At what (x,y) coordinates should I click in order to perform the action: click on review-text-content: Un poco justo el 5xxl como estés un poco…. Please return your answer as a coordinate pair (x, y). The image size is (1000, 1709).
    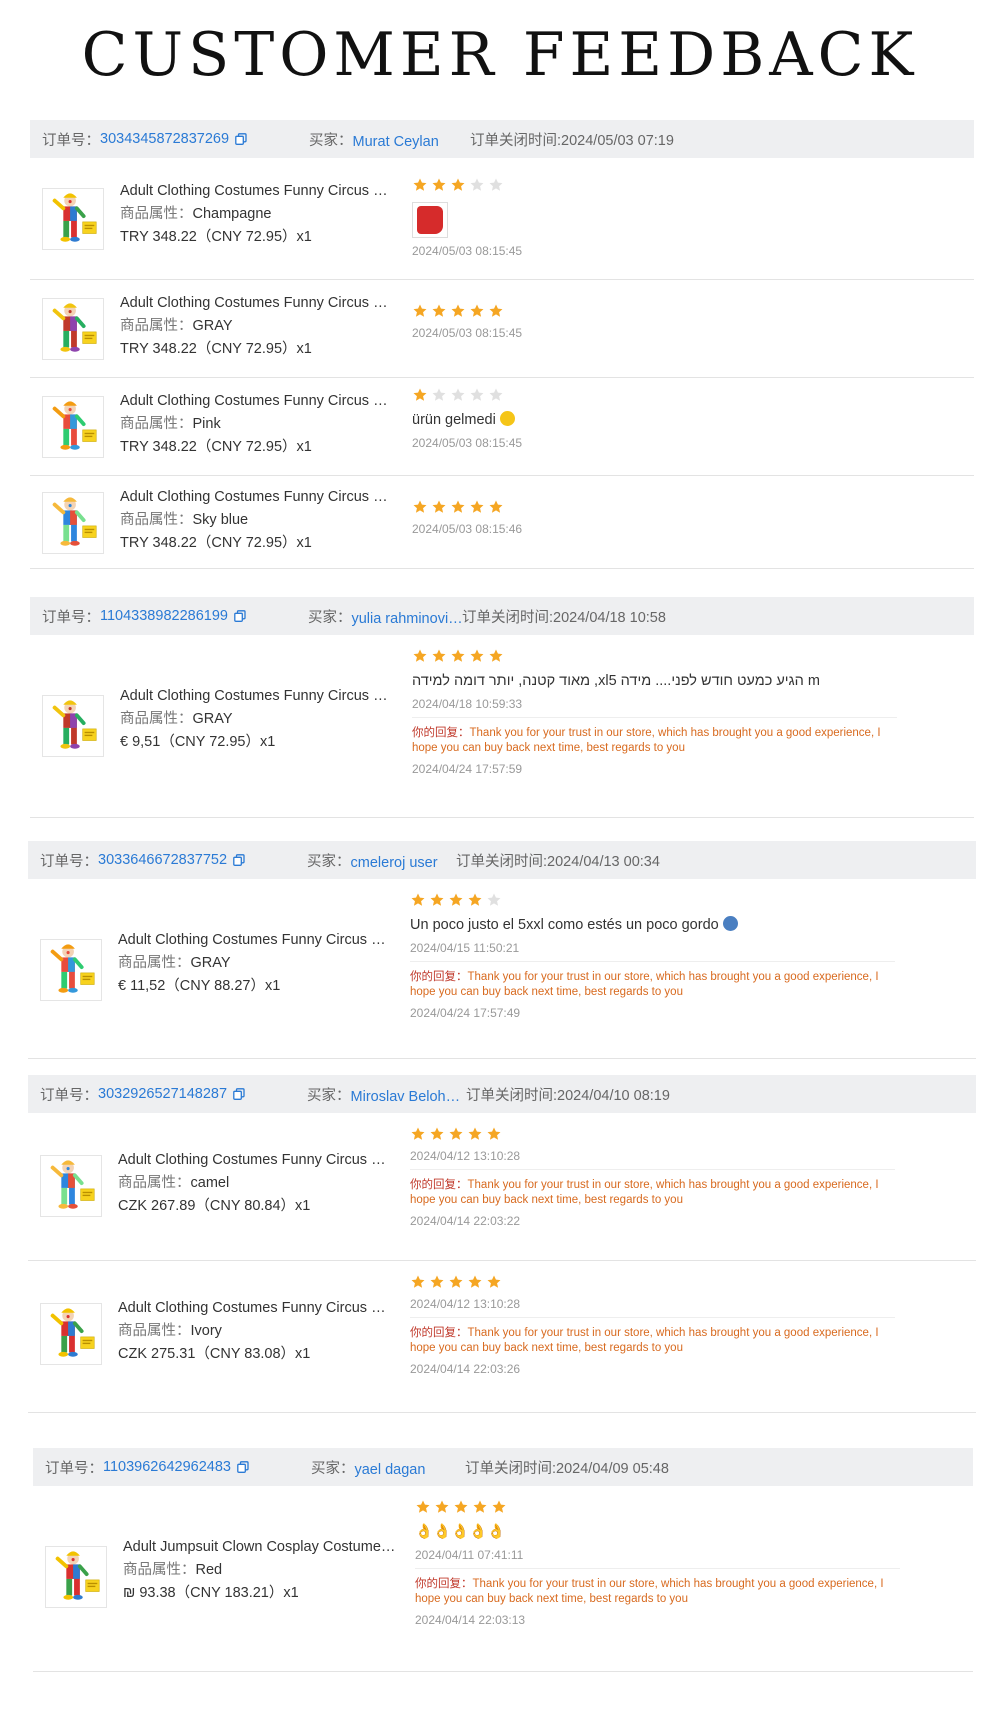
    Looking at the image, I should click on (564, 925).